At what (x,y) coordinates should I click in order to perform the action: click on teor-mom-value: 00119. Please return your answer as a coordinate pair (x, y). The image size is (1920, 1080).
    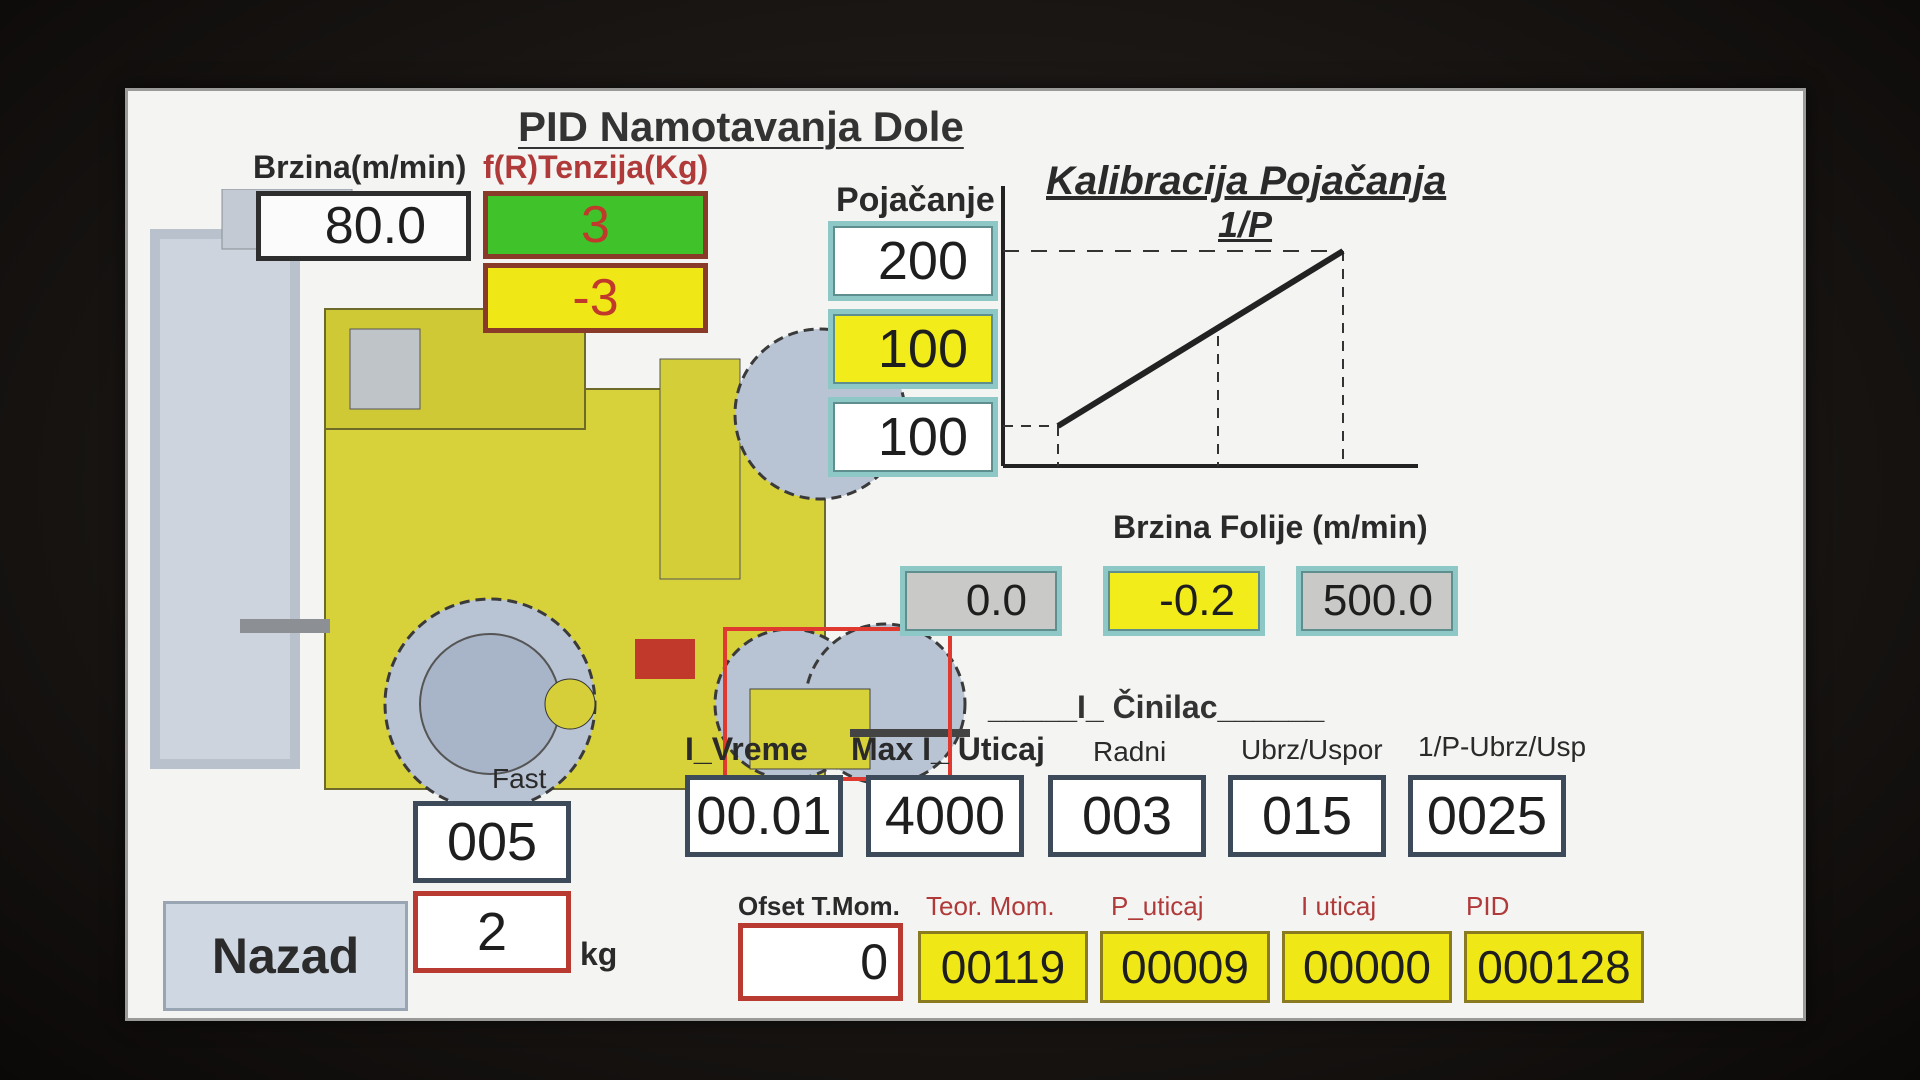
    Looking at the image, I should click on (1003, 967).